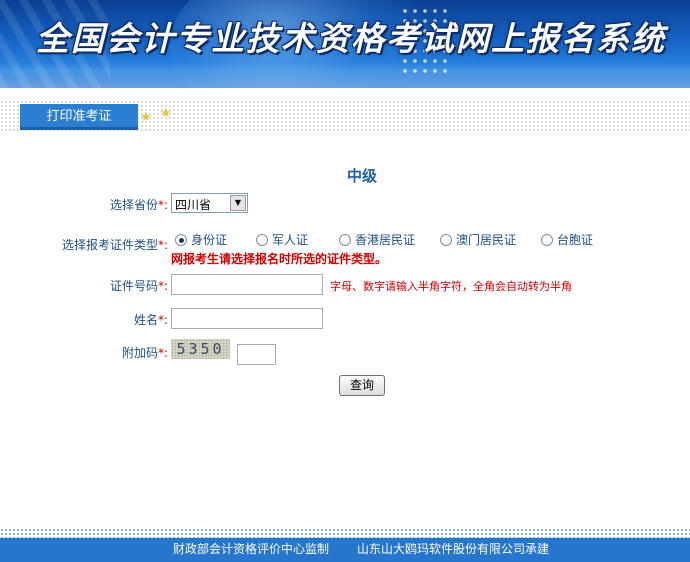  Describe the element at coordinates (79, 117) in the screenshot. I see `tab-print-admission-ticket: 打印准考证` at that location.